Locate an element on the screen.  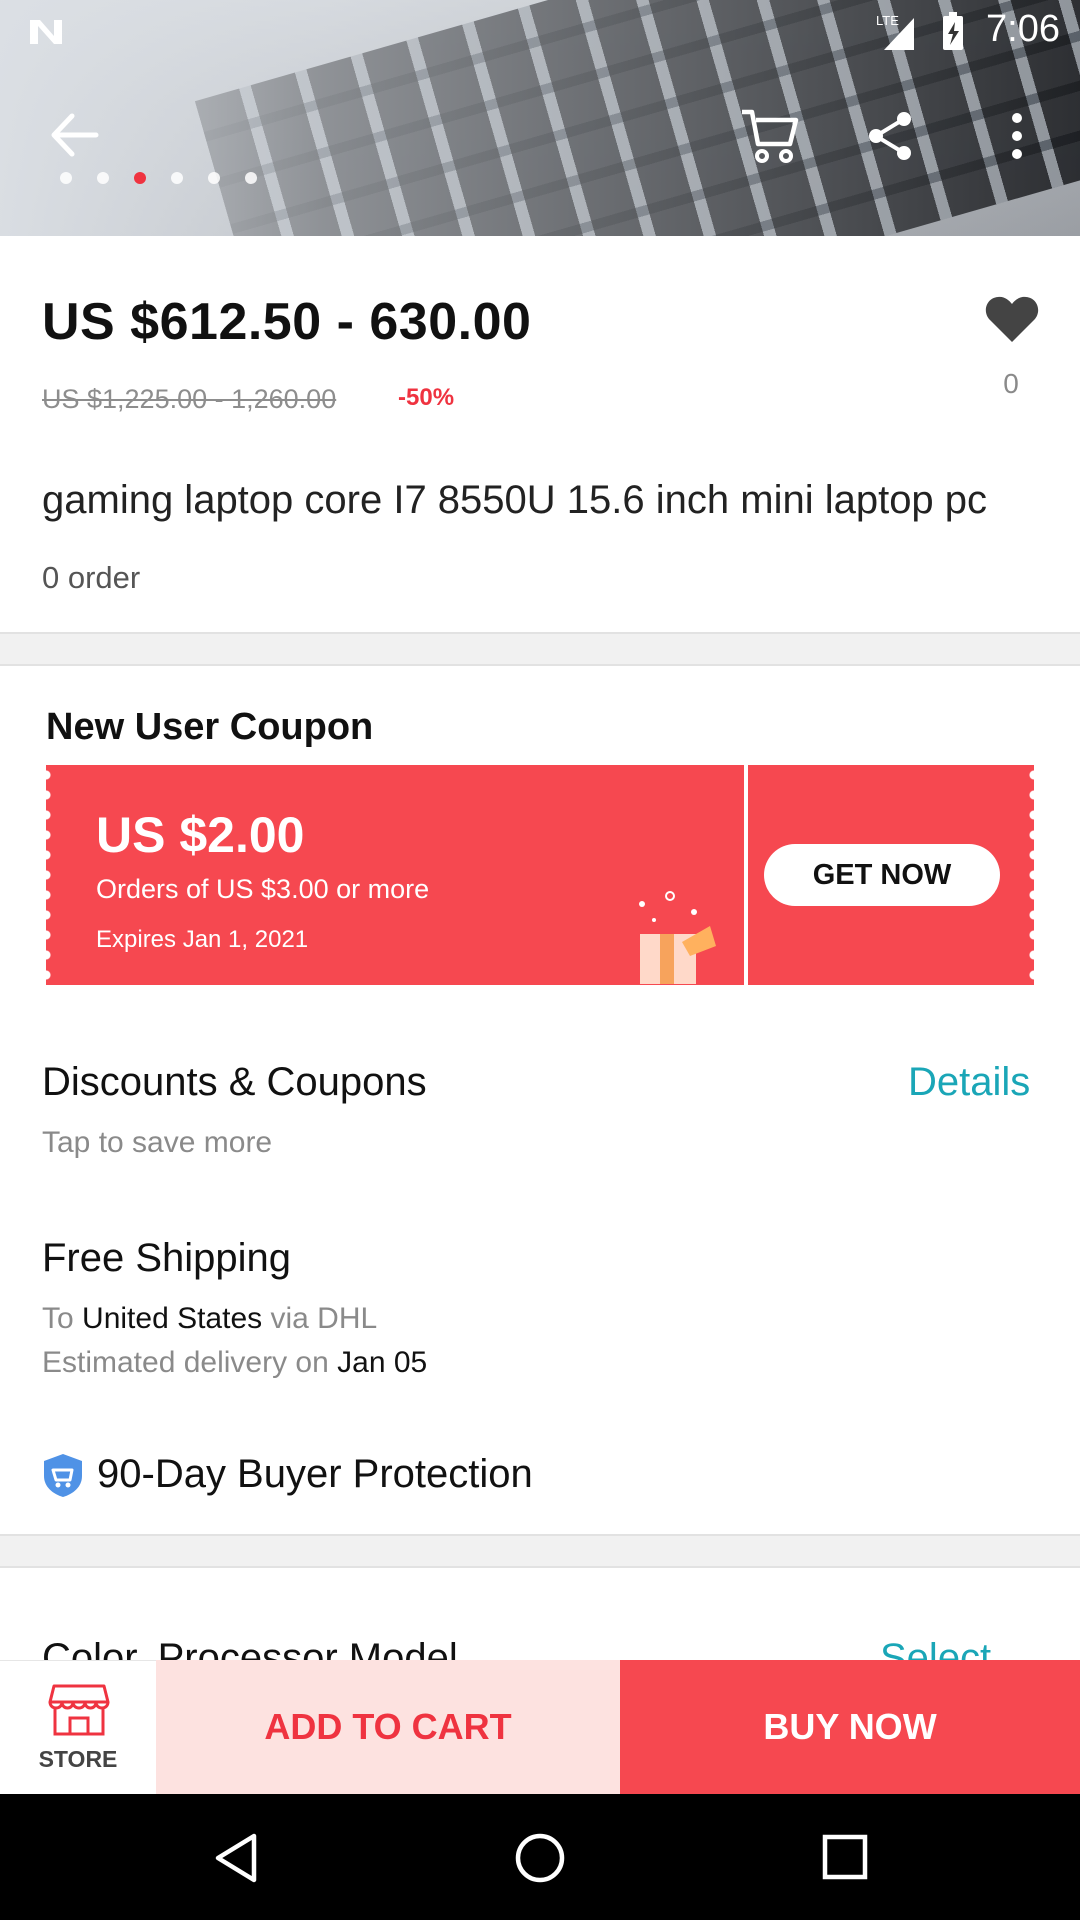
store-icon is located at coordinates (79, 1712).